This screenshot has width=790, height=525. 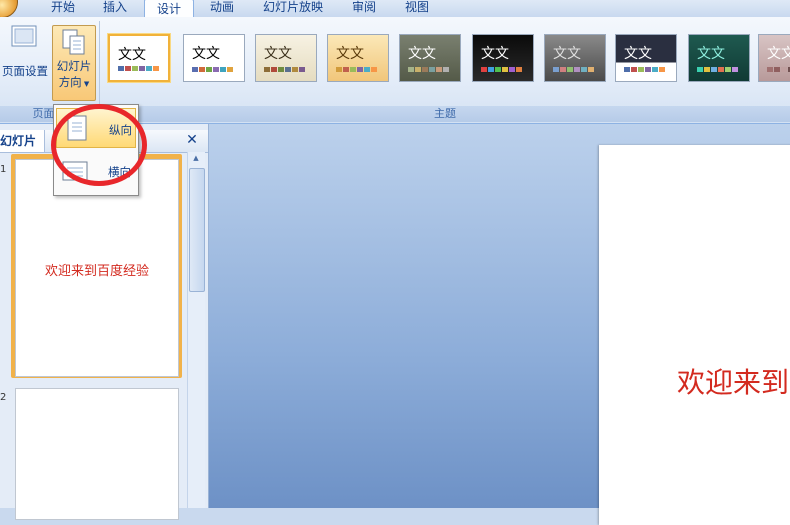 What do you see at coordinates (445, 114) in the screenshot?
I see `group-label-themes: 主题` at bounding box center [445, 114].